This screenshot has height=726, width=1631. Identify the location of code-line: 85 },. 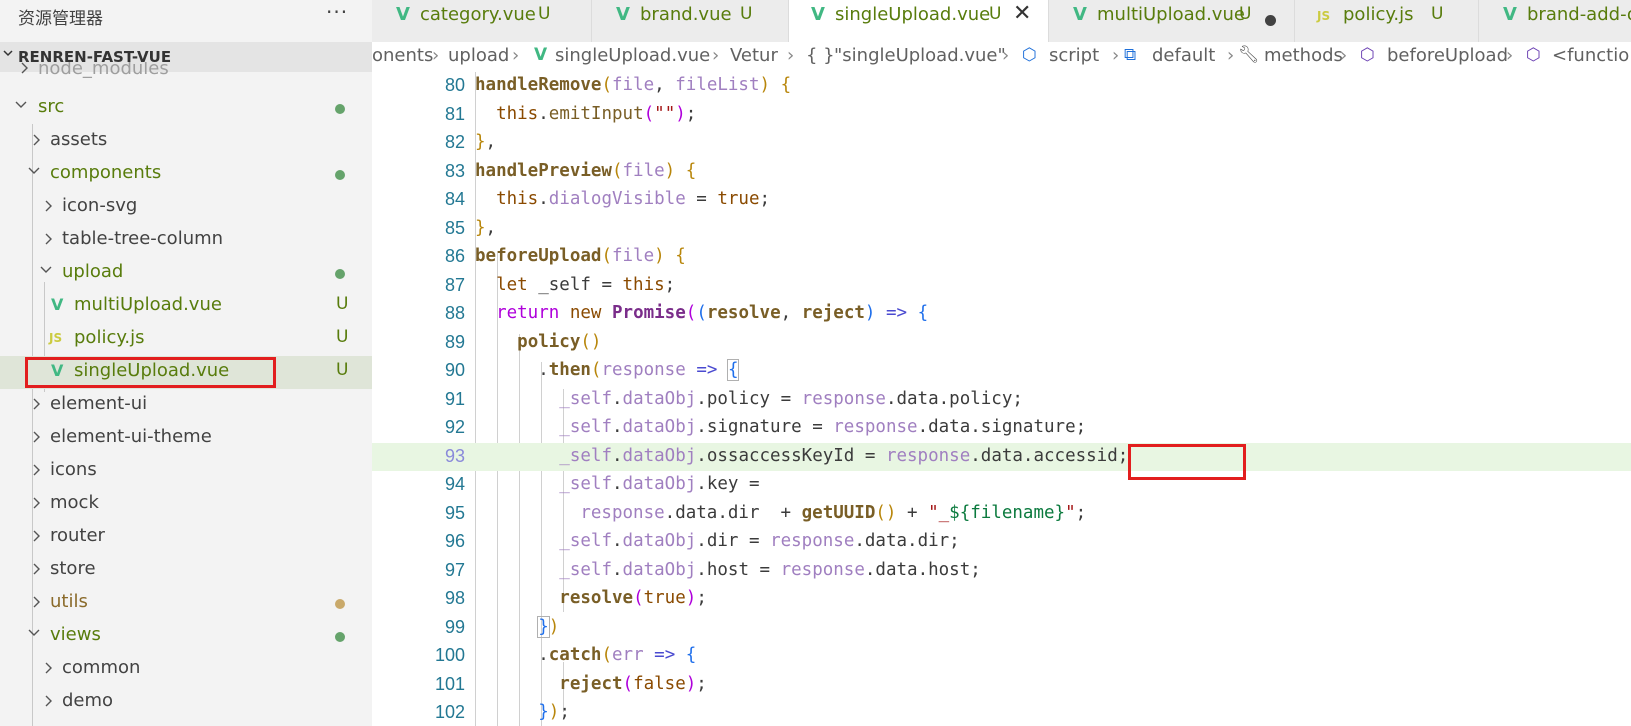
(1001, 229).